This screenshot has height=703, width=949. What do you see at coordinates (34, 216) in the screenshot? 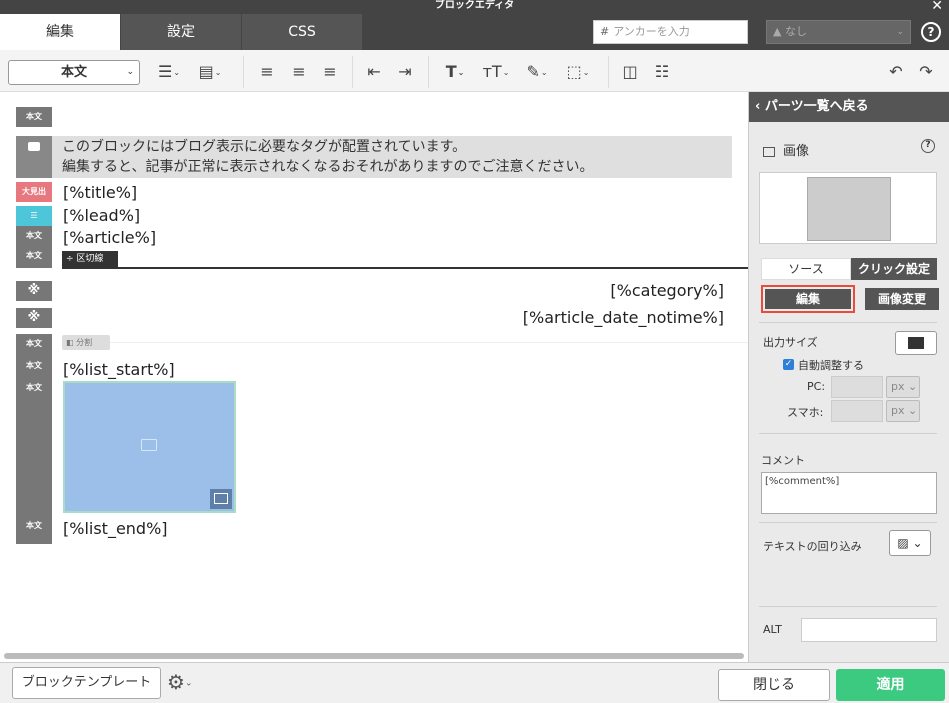
I see `block-label-lead: ☰` at bounding box center [34, 216].